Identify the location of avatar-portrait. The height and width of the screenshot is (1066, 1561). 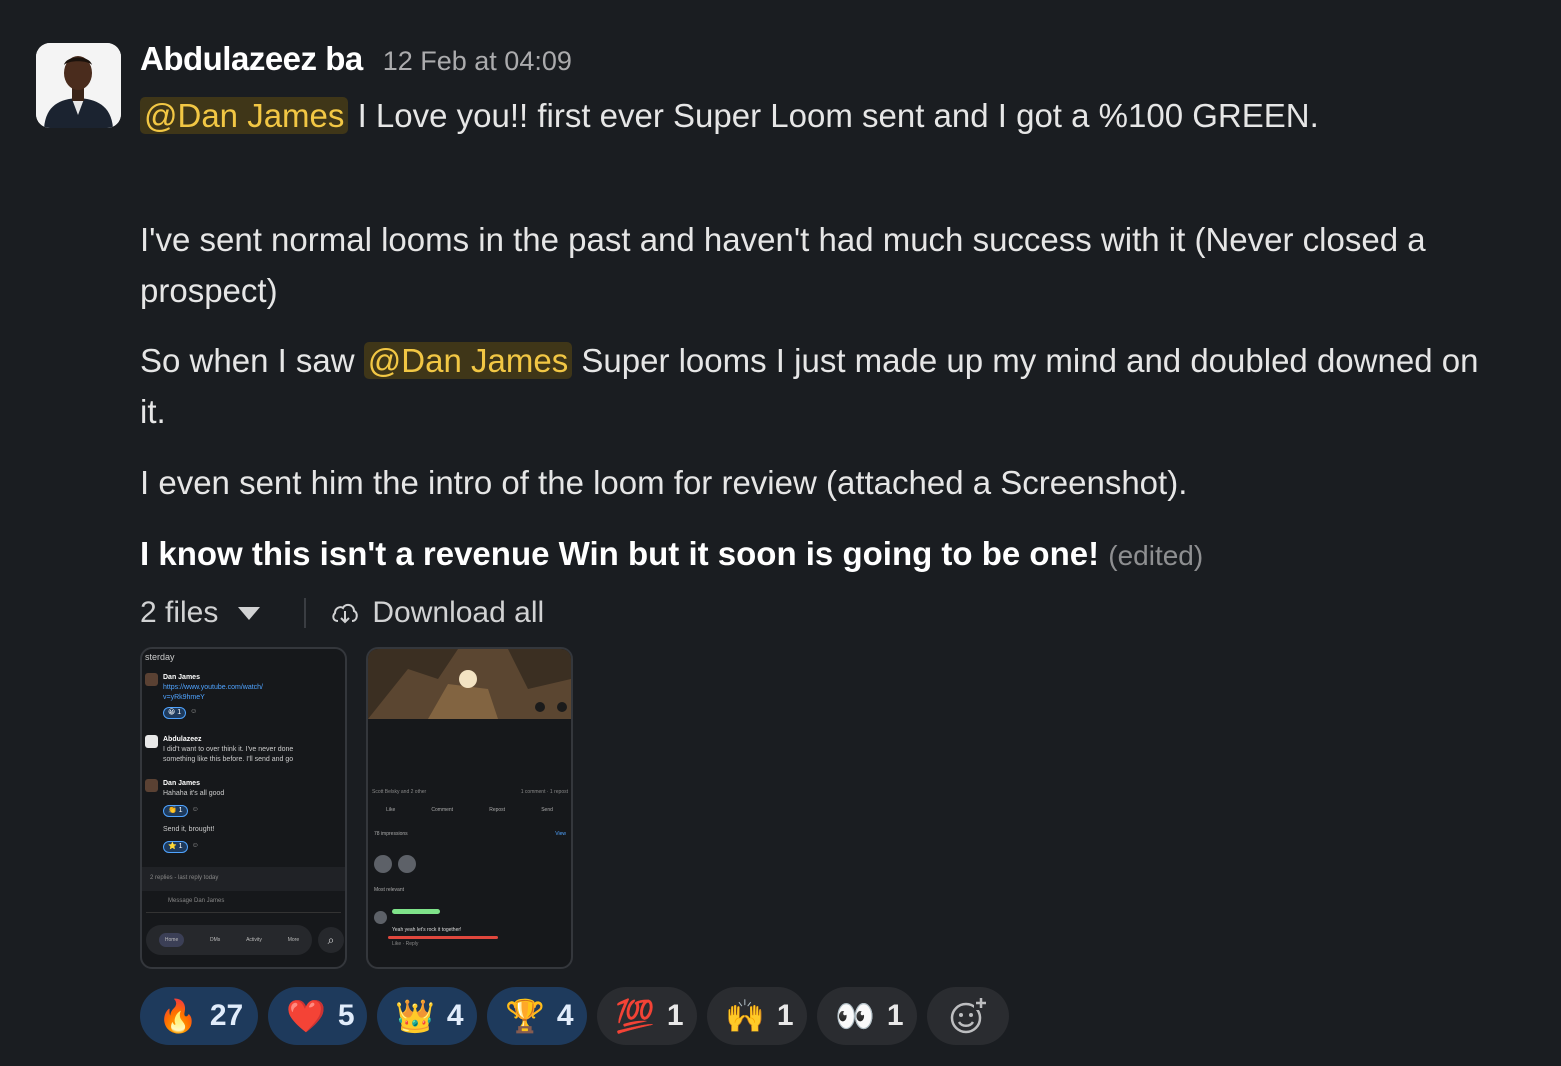
(78, 85).